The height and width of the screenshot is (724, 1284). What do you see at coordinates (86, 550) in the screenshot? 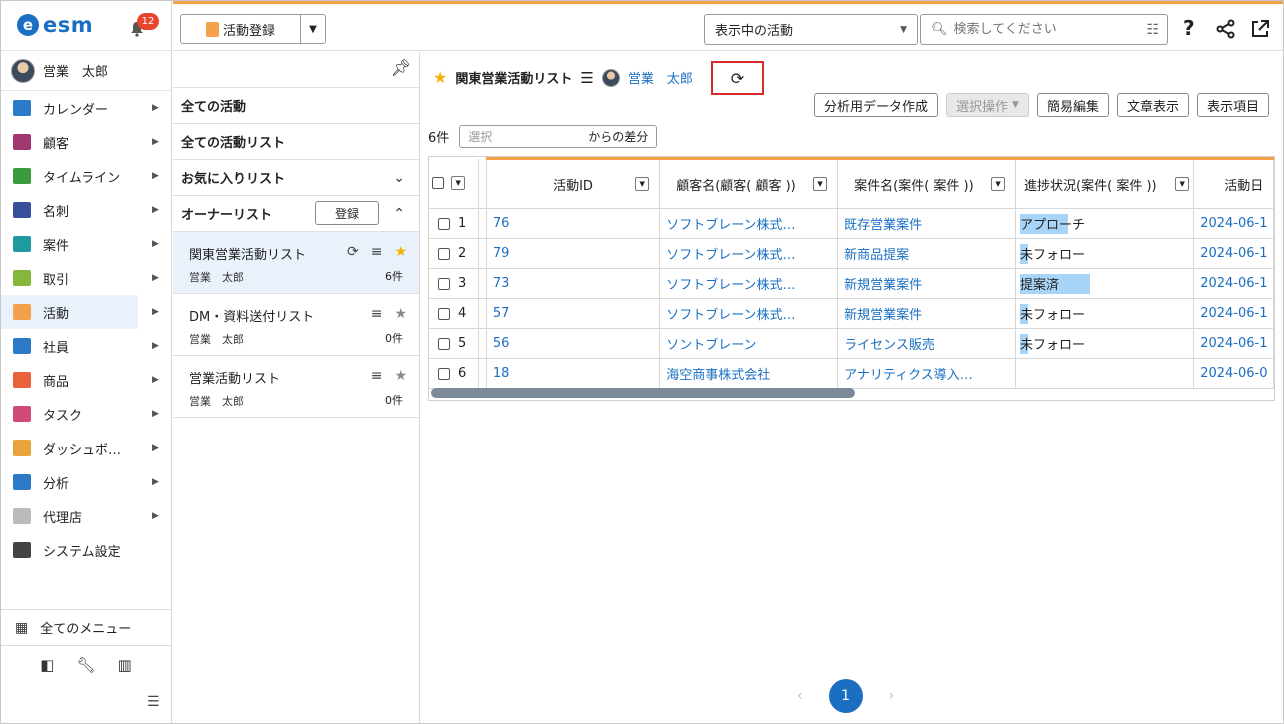
I see `sidebar-item: システム設定` at bounding box center [86, 550].